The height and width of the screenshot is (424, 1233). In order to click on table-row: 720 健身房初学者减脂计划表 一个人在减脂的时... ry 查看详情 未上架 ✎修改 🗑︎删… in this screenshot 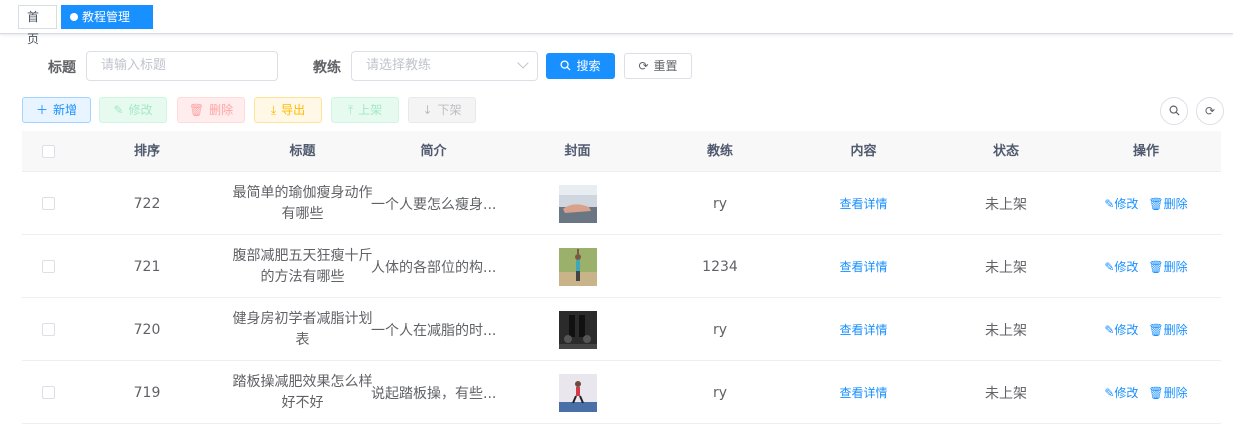, I will do `click(621, 329)`.